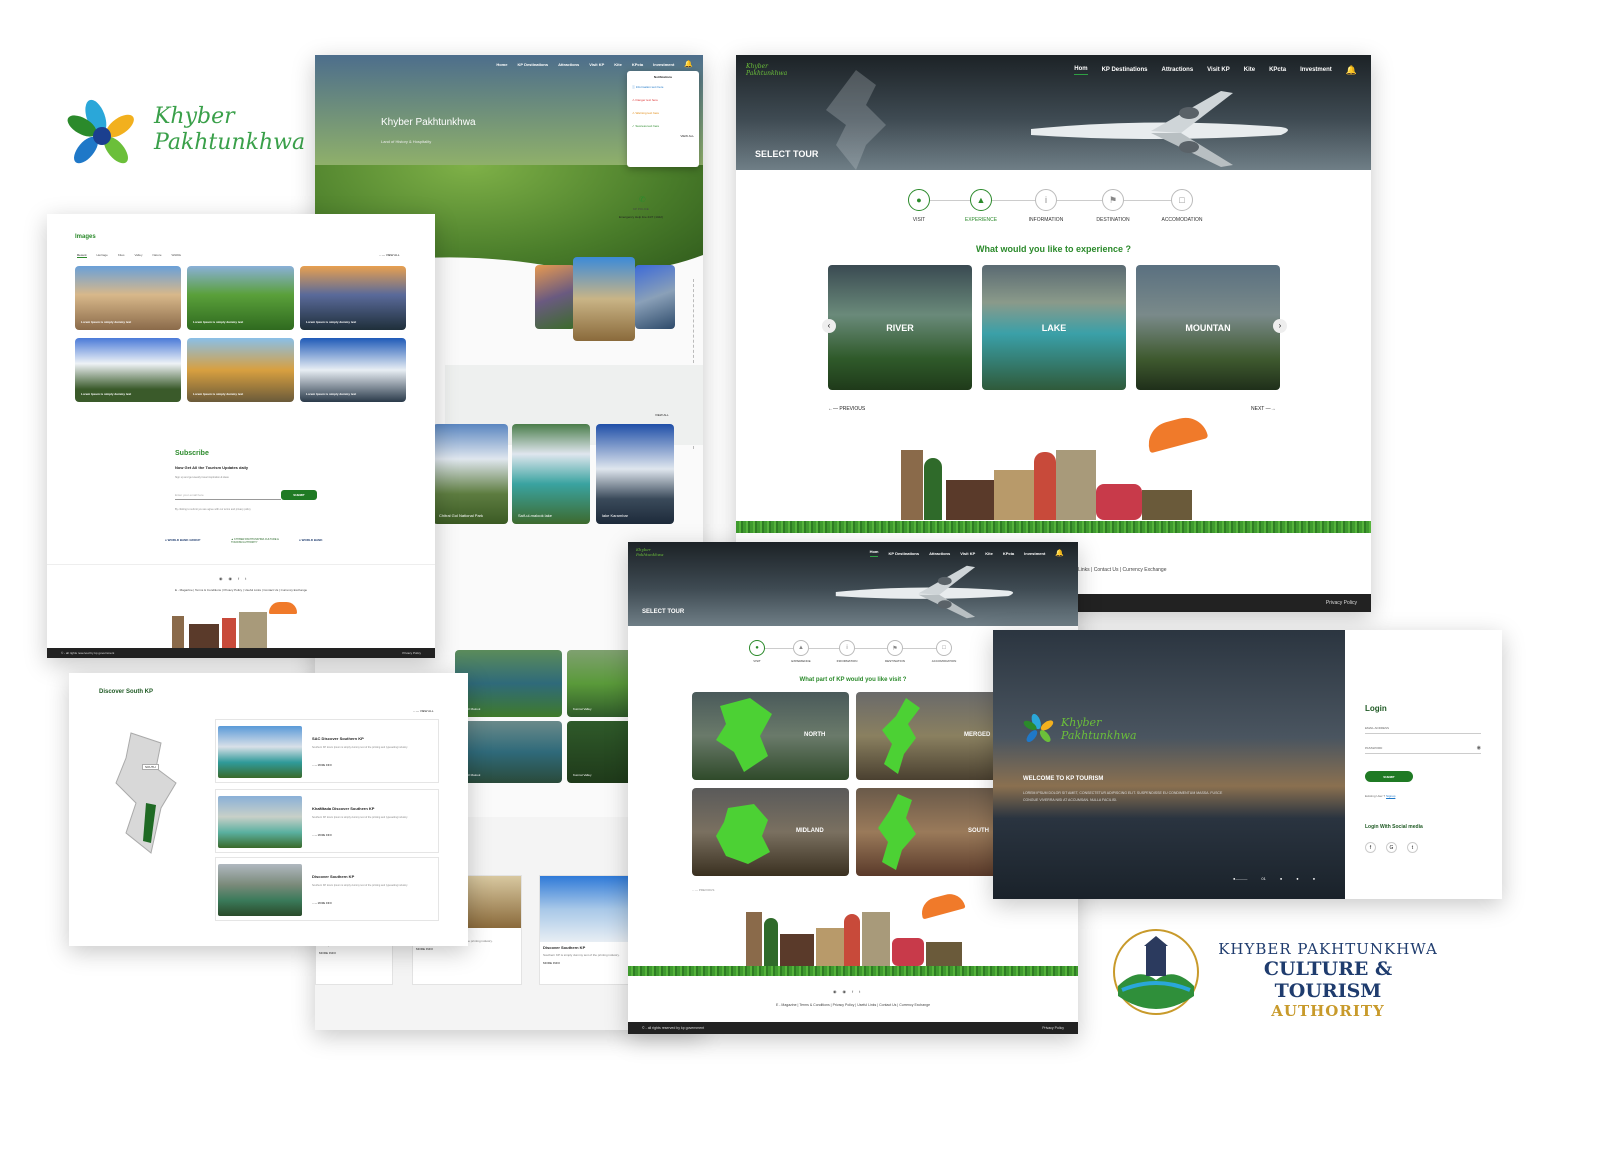 This screenshot has height=1150, width=1624. I want to click on notification-item: ⓘ Information text here, so click(663, 87).